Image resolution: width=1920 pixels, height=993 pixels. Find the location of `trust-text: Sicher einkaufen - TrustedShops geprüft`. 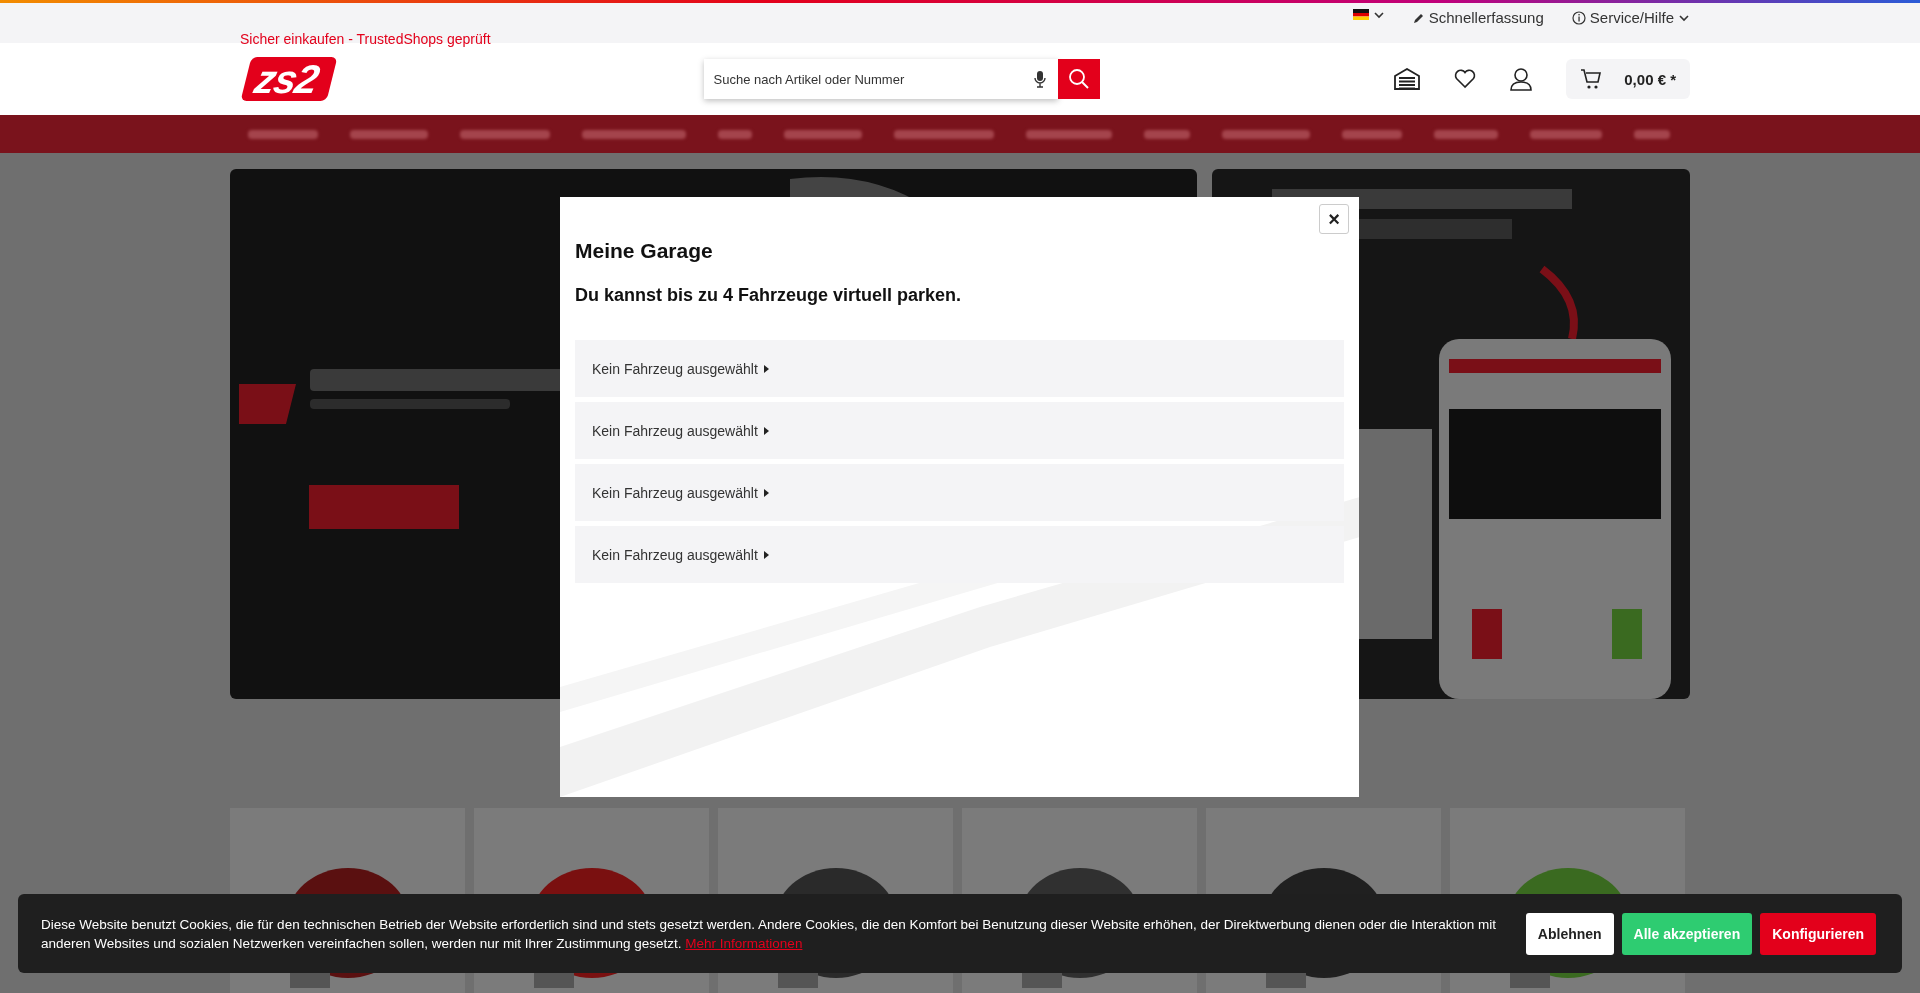

trust-text: Sicher einkaufen - TrustedShops geprüft is located at coordinates (365, 39).